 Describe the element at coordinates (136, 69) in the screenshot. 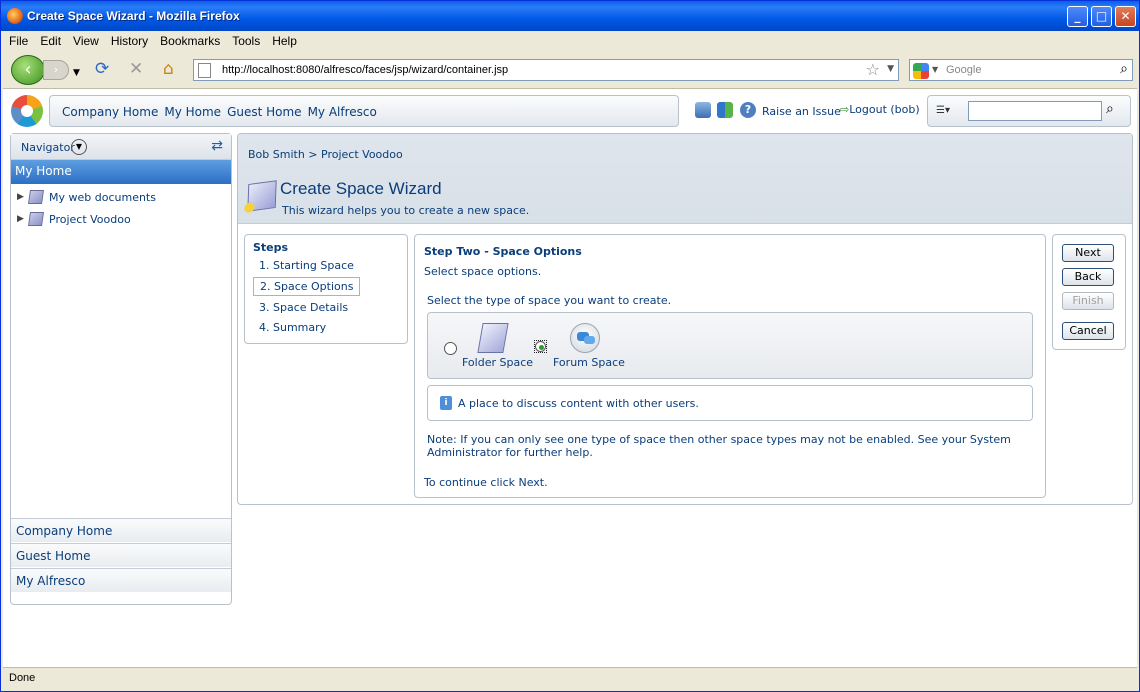

I see `stop-icon: ✕` at that location.